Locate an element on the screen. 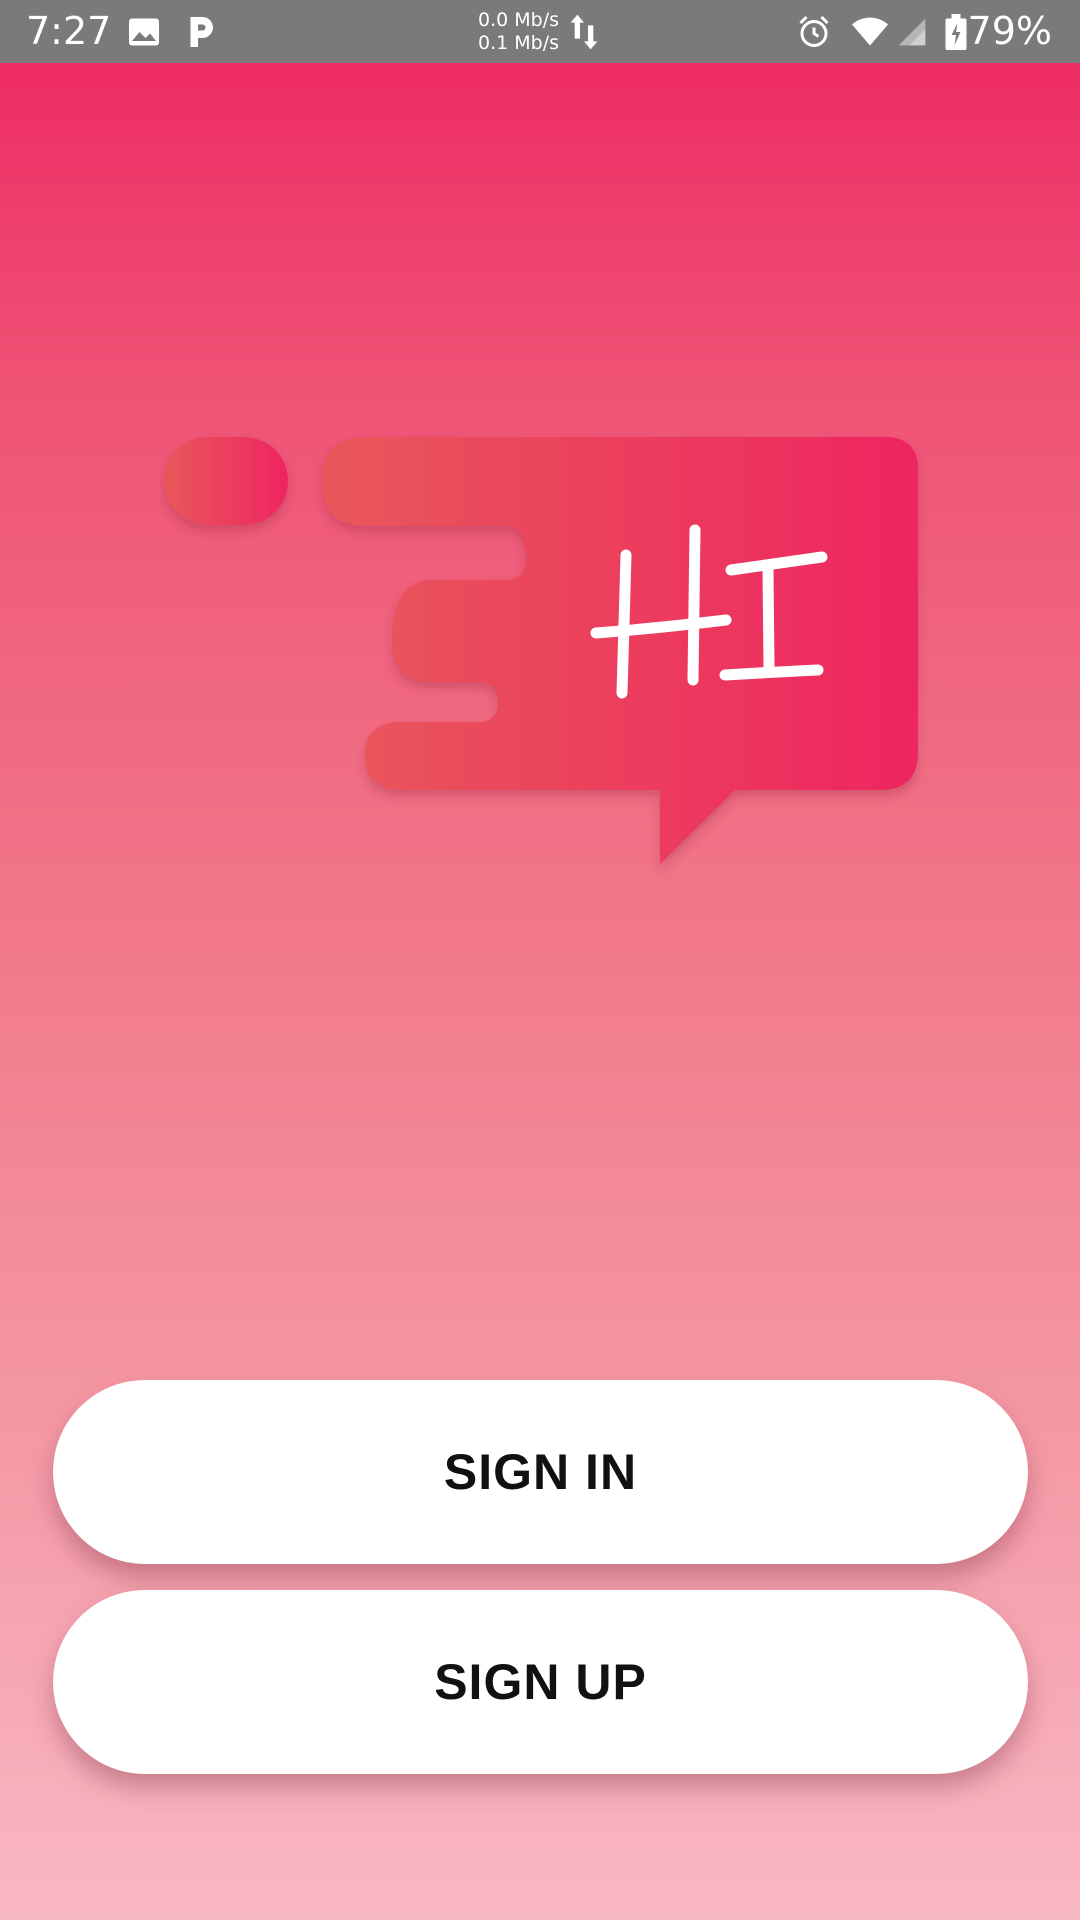 The image size is (1080, 1920). sign-in-label: SIGN IN is located at coordinates (540, 1472).